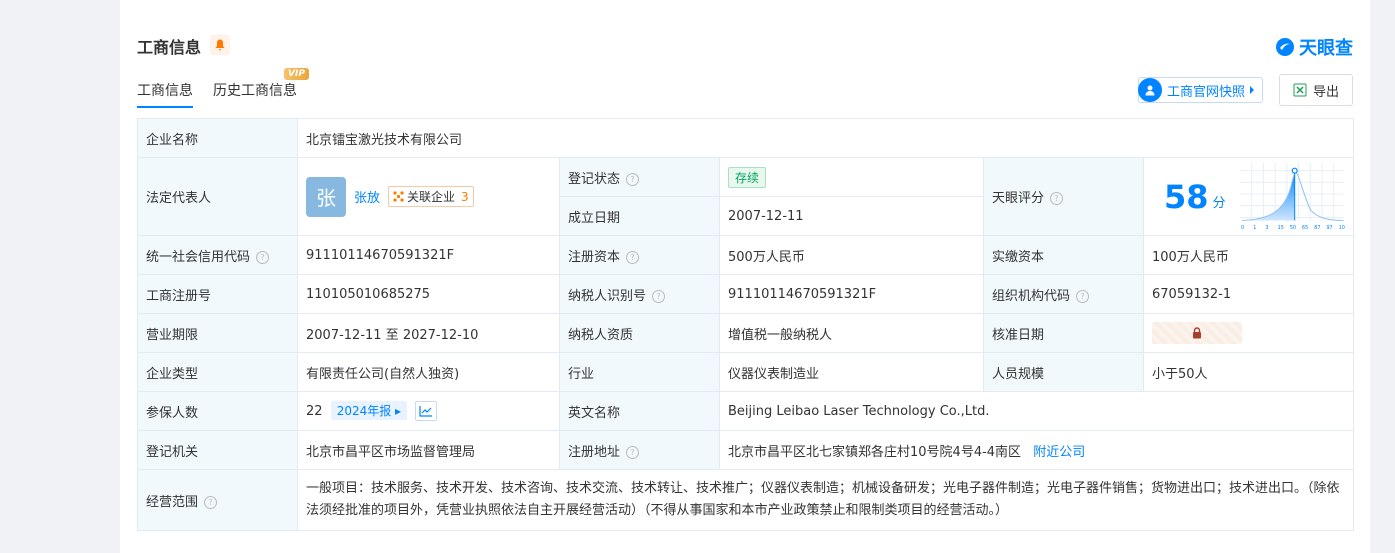 This screenshot has width=1395, height=553. What do you see at coordinates (1292, 228) in the screenshot?
I see `score-tick-label: 50` at bounding box center [1292, 228].